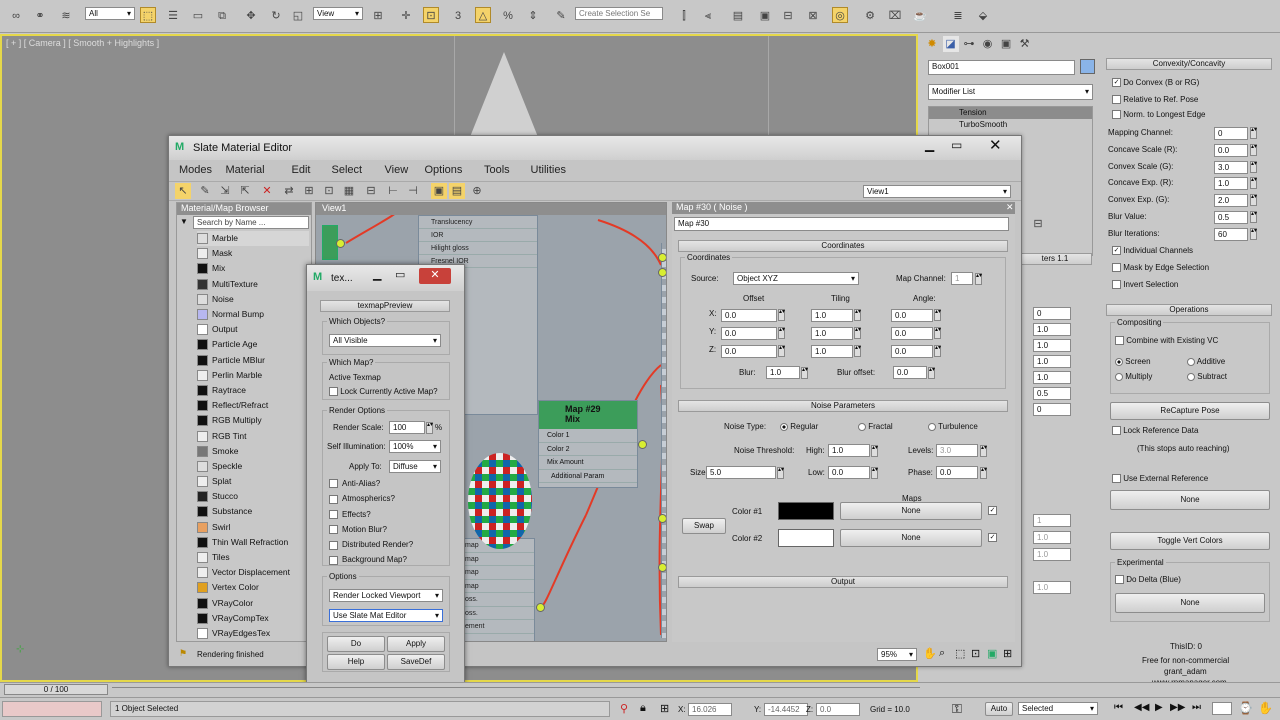 The image size is (1280, 720). Describe the element at coordinates (253, 329) in the screenshot. I see `map-list-item: Output` at that location.